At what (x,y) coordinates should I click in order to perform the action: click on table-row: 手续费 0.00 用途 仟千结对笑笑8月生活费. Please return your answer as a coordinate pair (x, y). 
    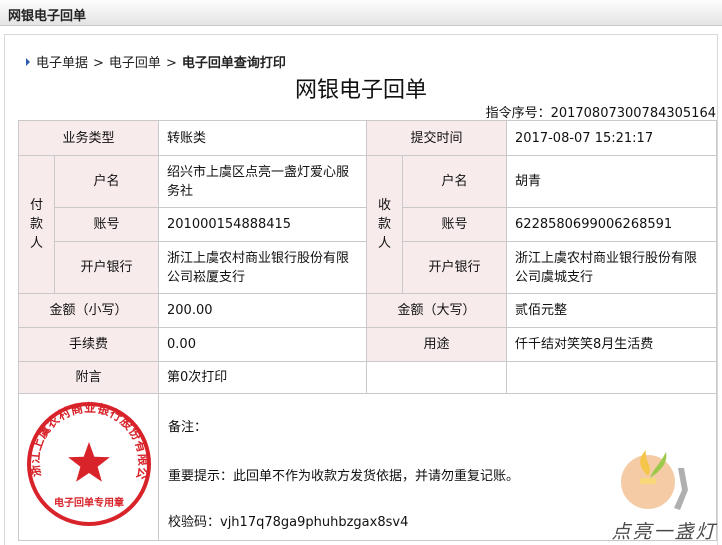
    Looking at the image, I should click on (367, 344).